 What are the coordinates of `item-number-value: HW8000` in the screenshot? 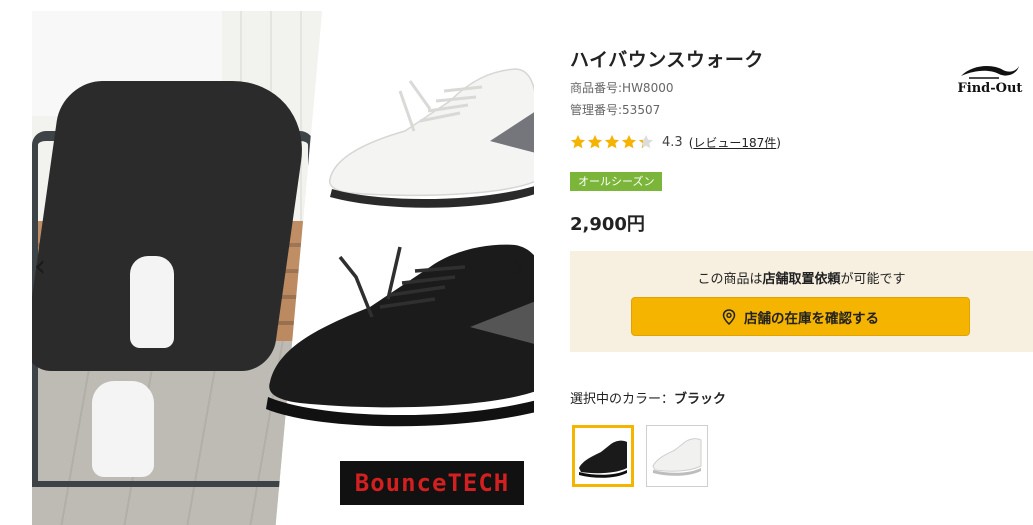 It's located at (648, 88).